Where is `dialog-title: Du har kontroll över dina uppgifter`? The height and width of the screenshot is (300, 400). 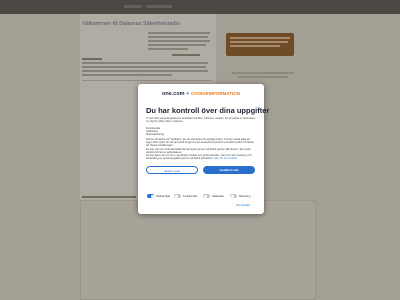 dialog-title: Du har kontroll över dina uppgifter is located at coordinates (208, 110).